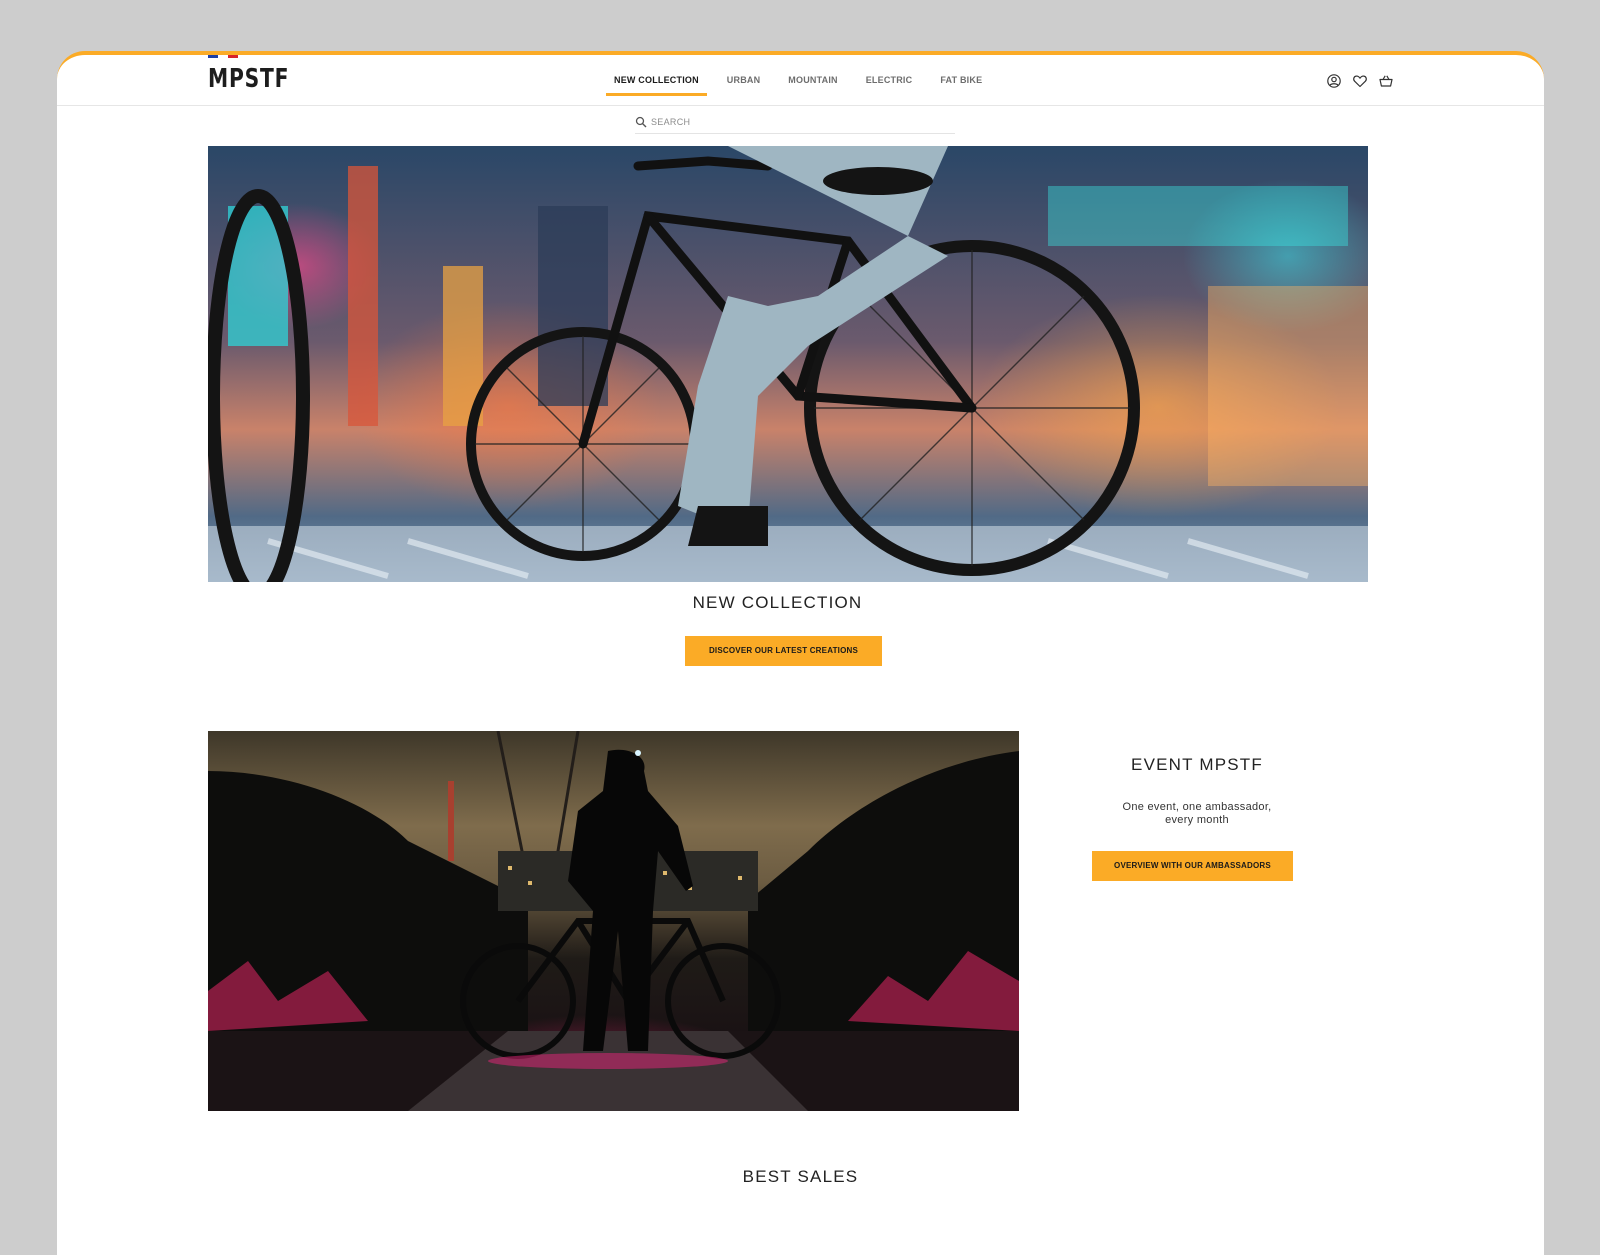  I want to click on search-icon, so click(641, 122).